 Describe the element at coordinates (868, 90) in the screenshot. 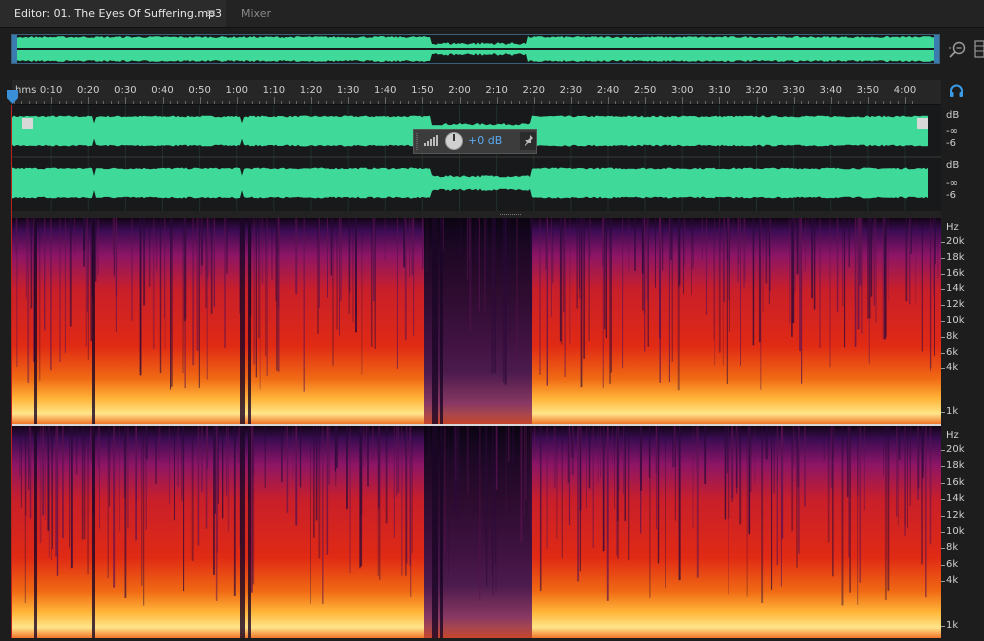

I see `ruler-tick-label: 3:50` at that location.